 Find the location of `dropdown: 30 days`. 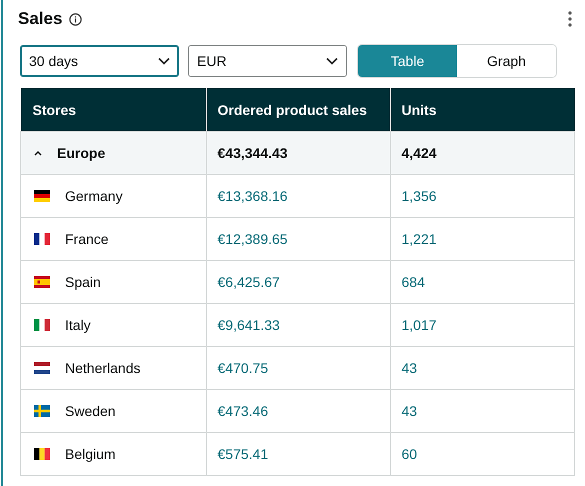

dropdown: 30 days is located at coordinates (99, 61).